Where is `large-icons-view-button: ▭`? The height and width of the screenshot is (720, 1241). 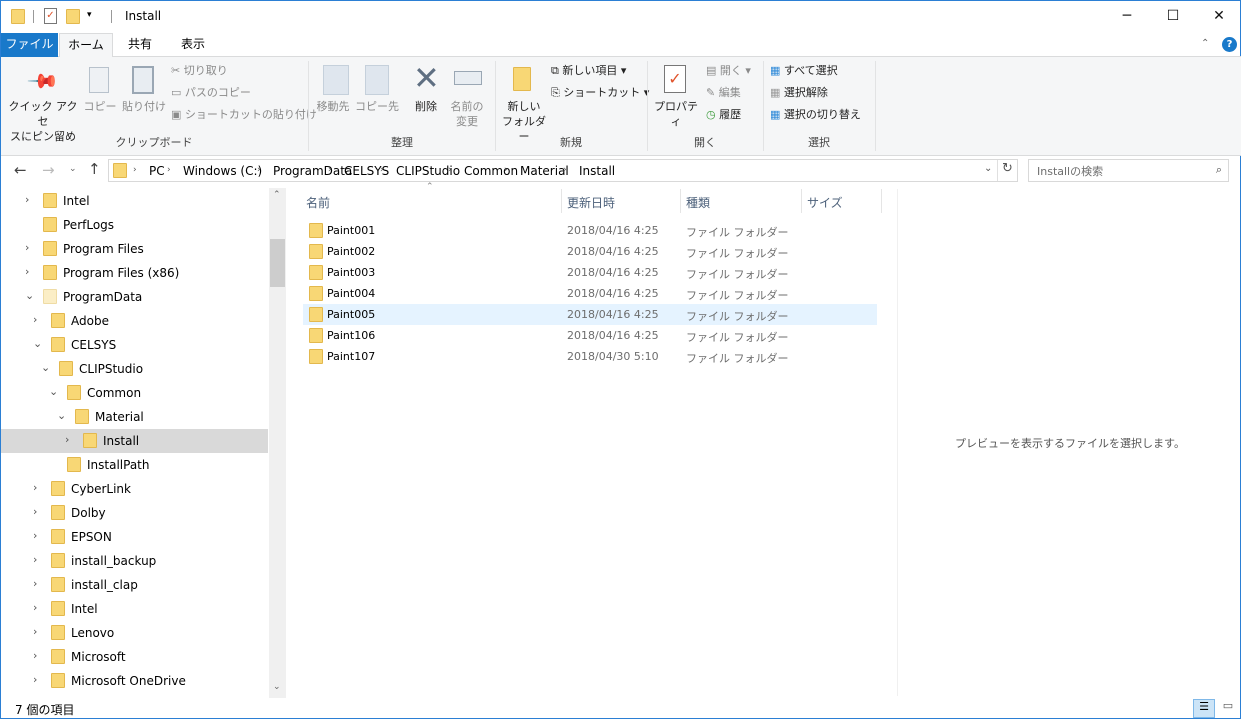
large-icons-view-button: ▭ is located at coordinates (1228, 708).